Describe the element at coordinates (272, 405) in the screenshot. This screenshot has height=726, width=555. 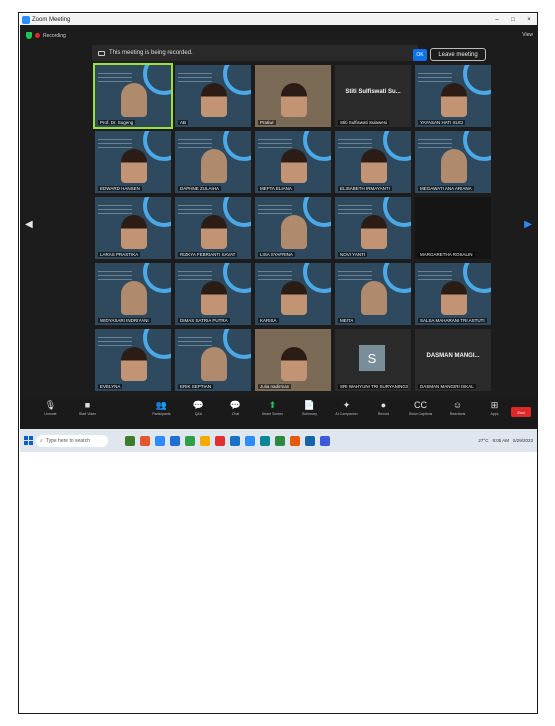
I see `share-screen-icon: ⬆` at that location.